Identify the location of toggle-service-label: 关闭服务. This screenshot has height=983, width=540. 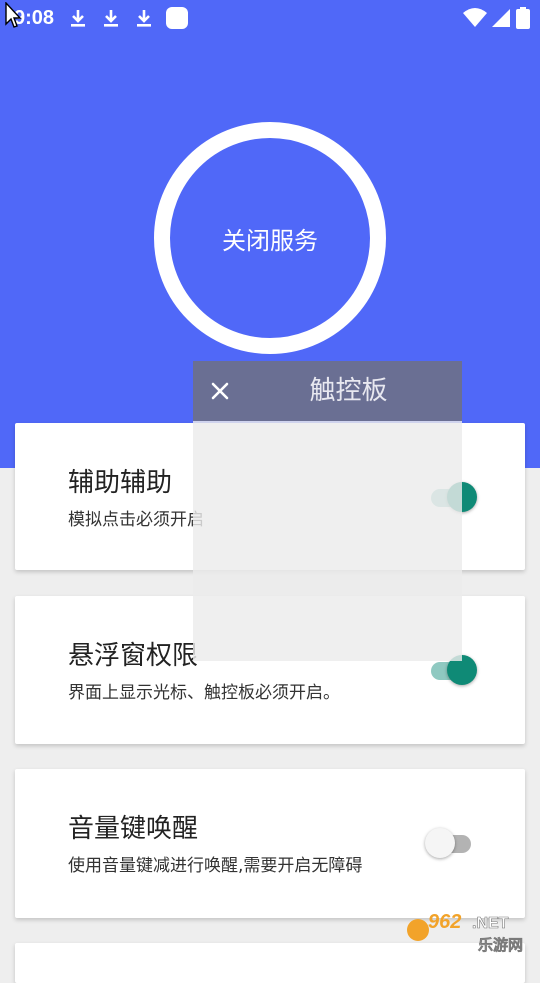
(270, 238).